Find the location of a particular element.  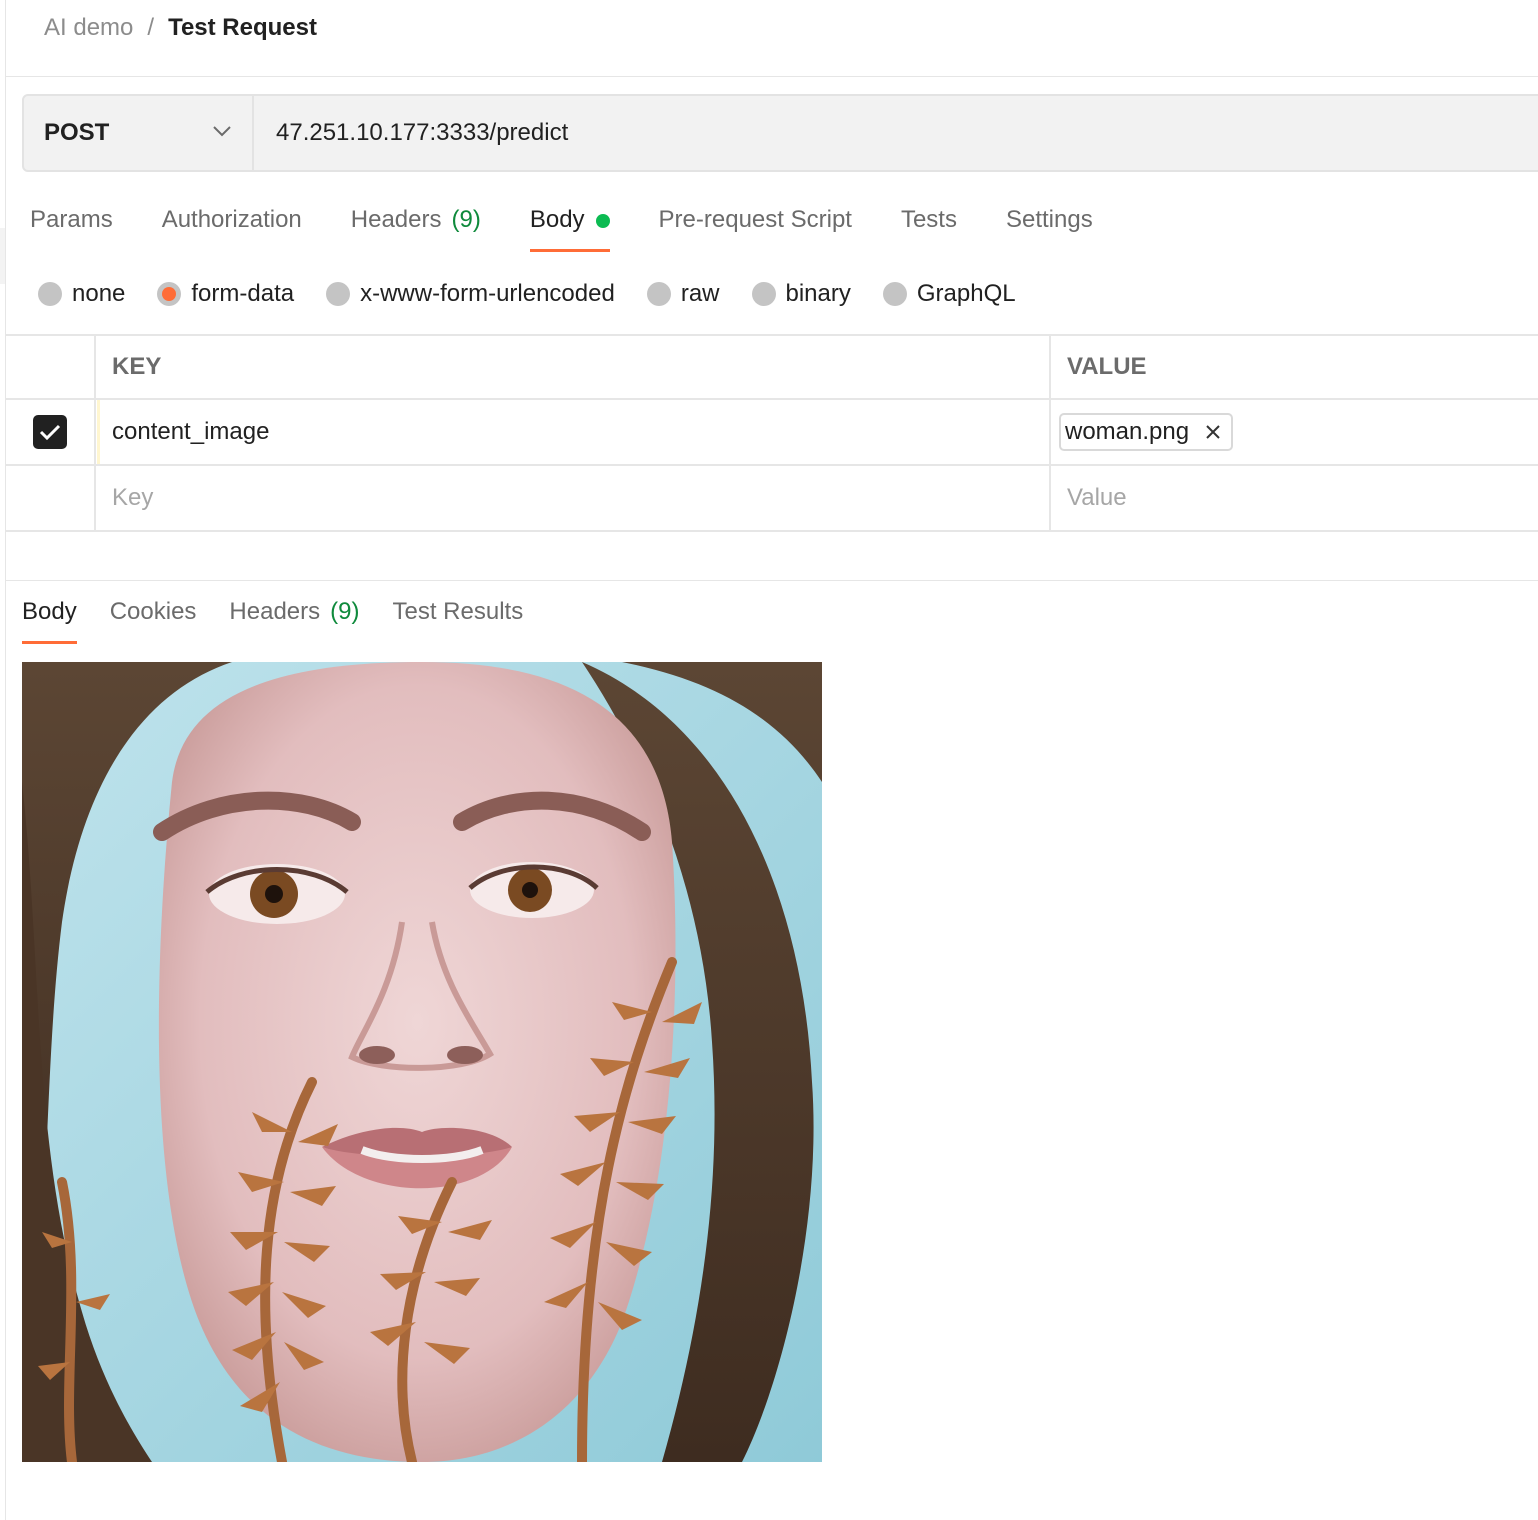

file-chip: woman.png is located at coordinates (1146, 432).